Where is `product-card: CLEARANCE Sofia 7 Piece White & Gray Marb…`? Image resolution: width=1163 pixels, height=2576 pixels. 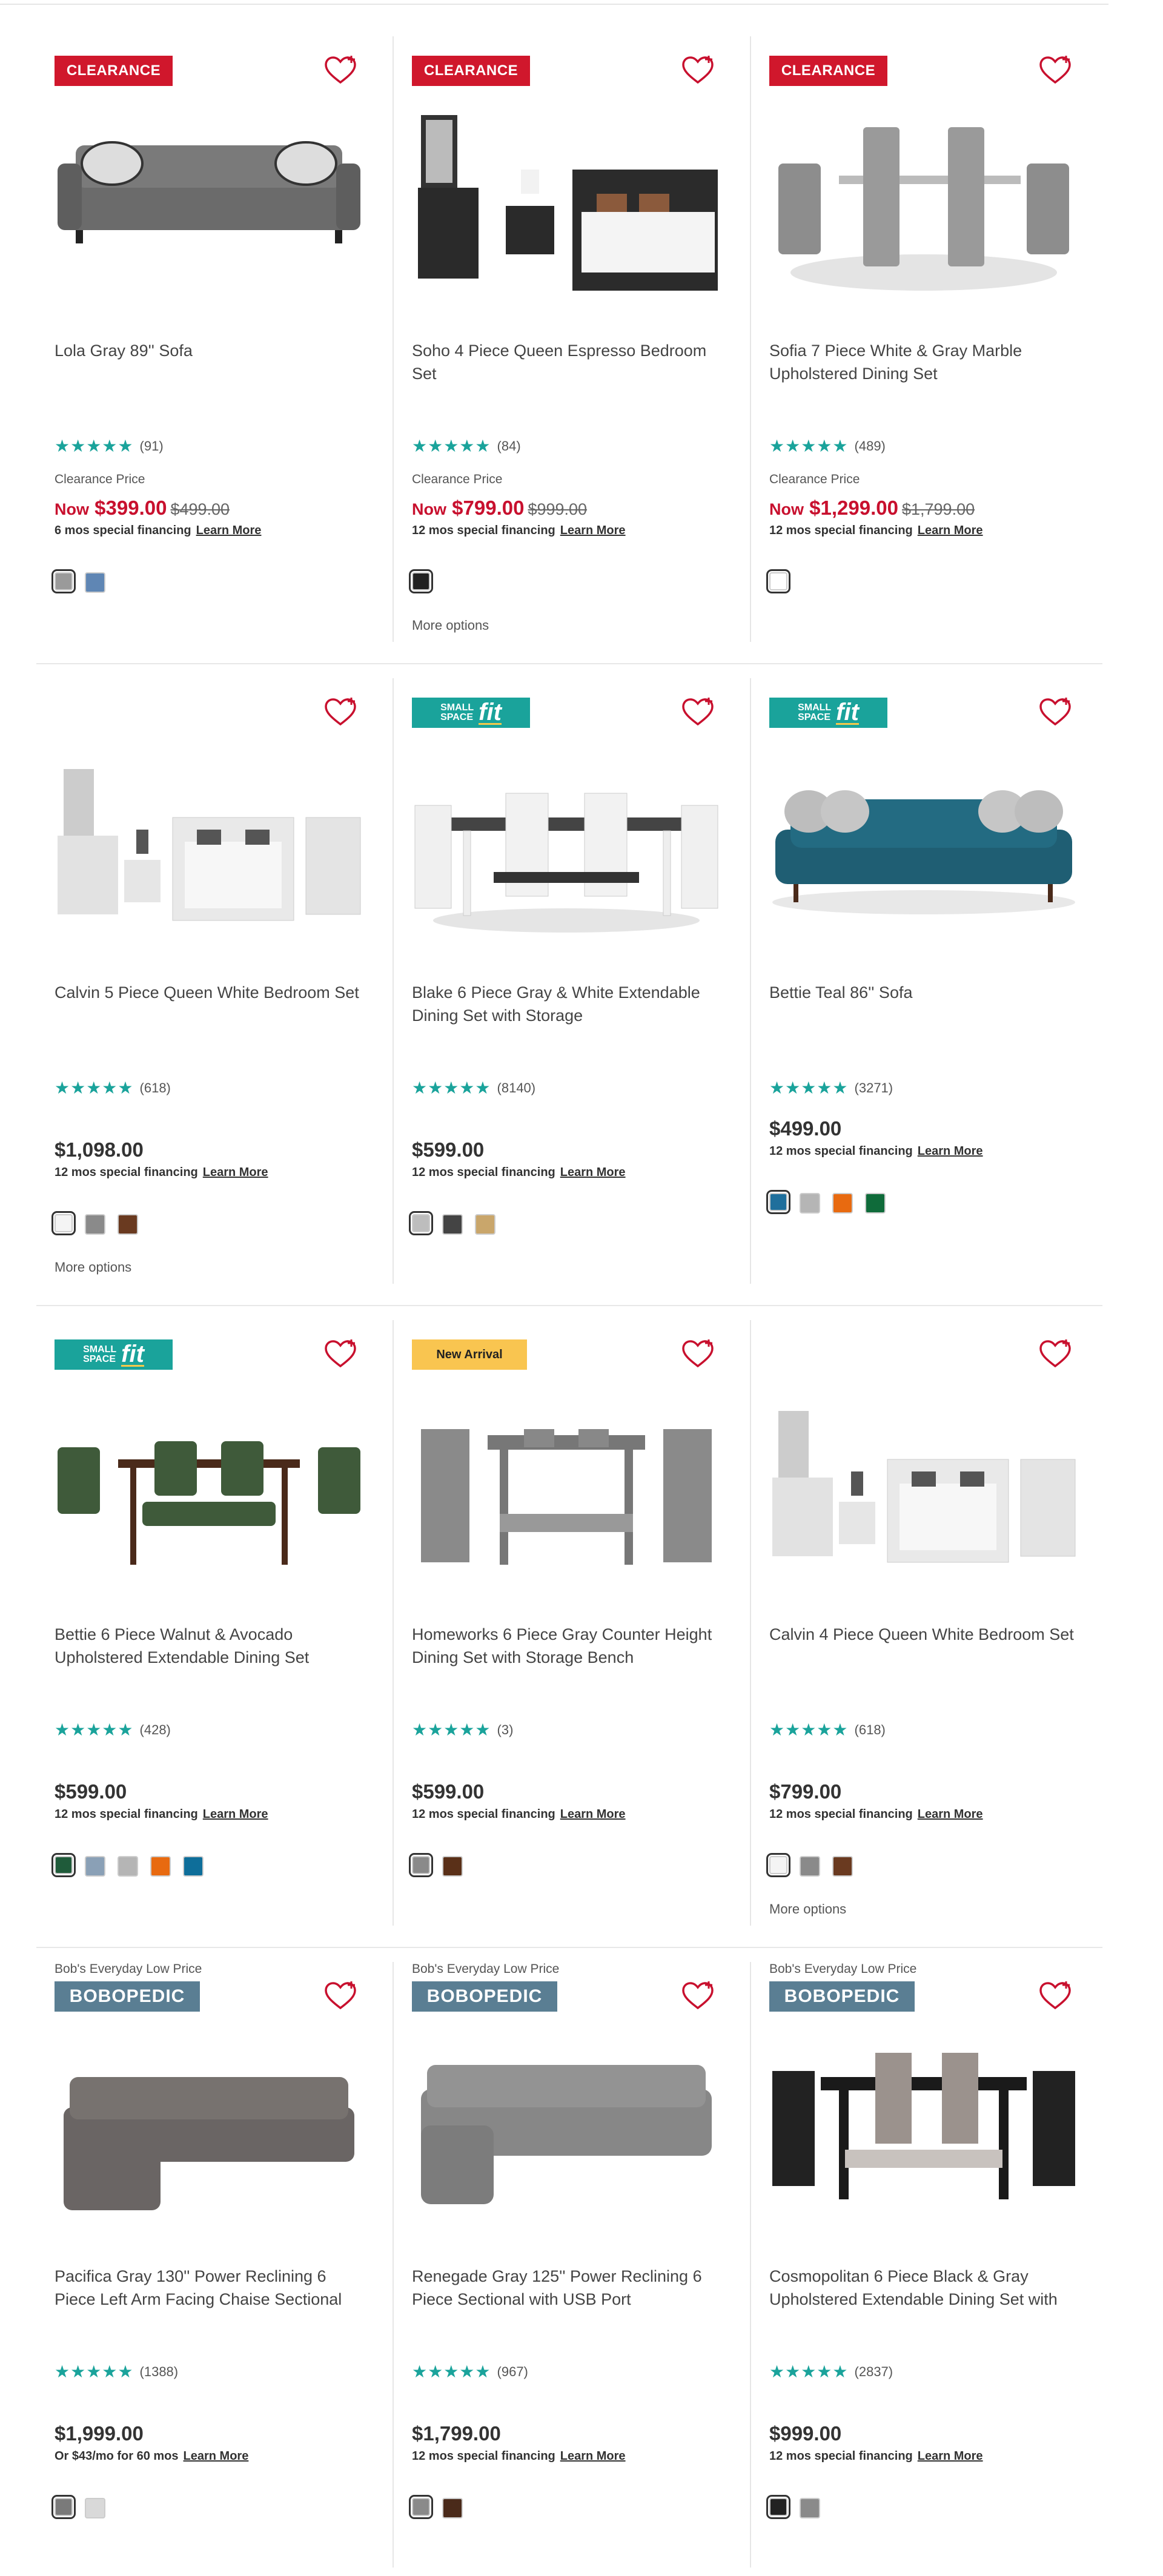
product-card: CLEARANCE Sofia 7 Piece White & Gray Marb… is located at coordinates (929, 342).